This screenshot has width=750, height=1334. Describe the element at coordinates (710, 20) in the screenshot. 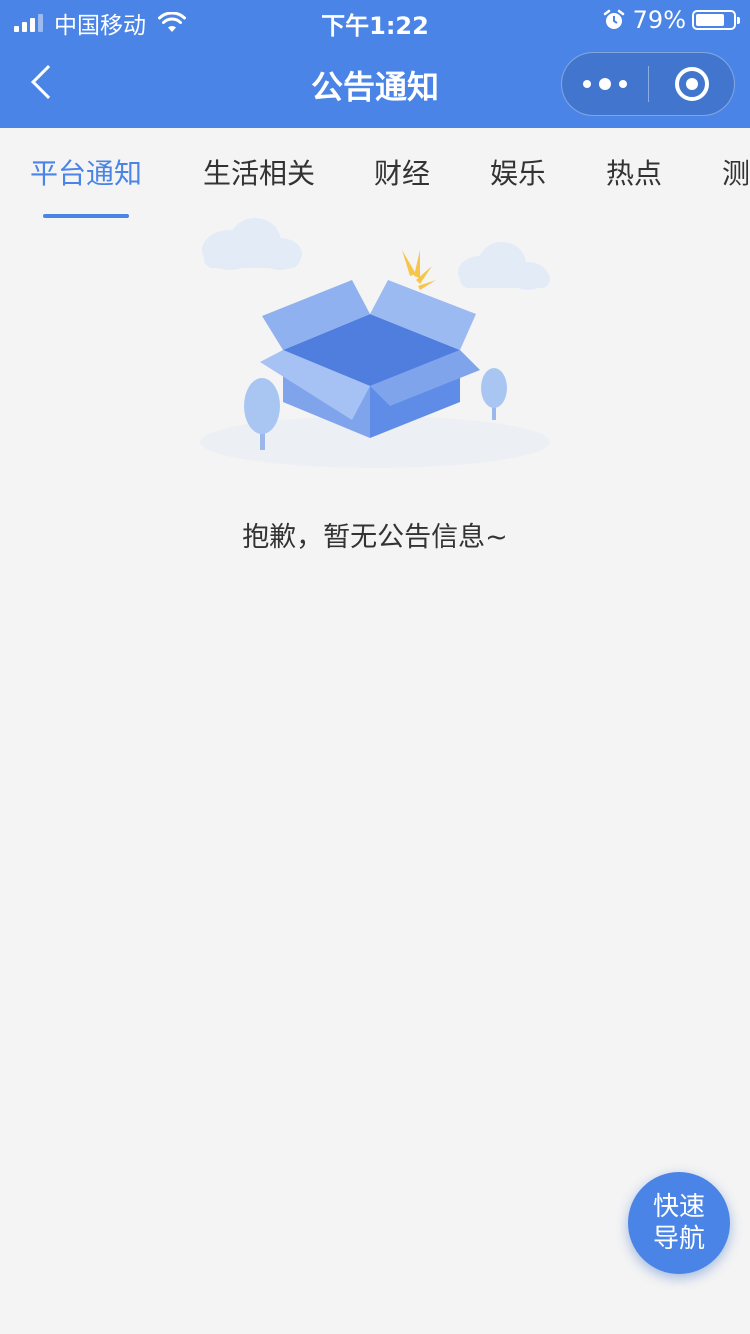

I see `battery-fill` at that location.